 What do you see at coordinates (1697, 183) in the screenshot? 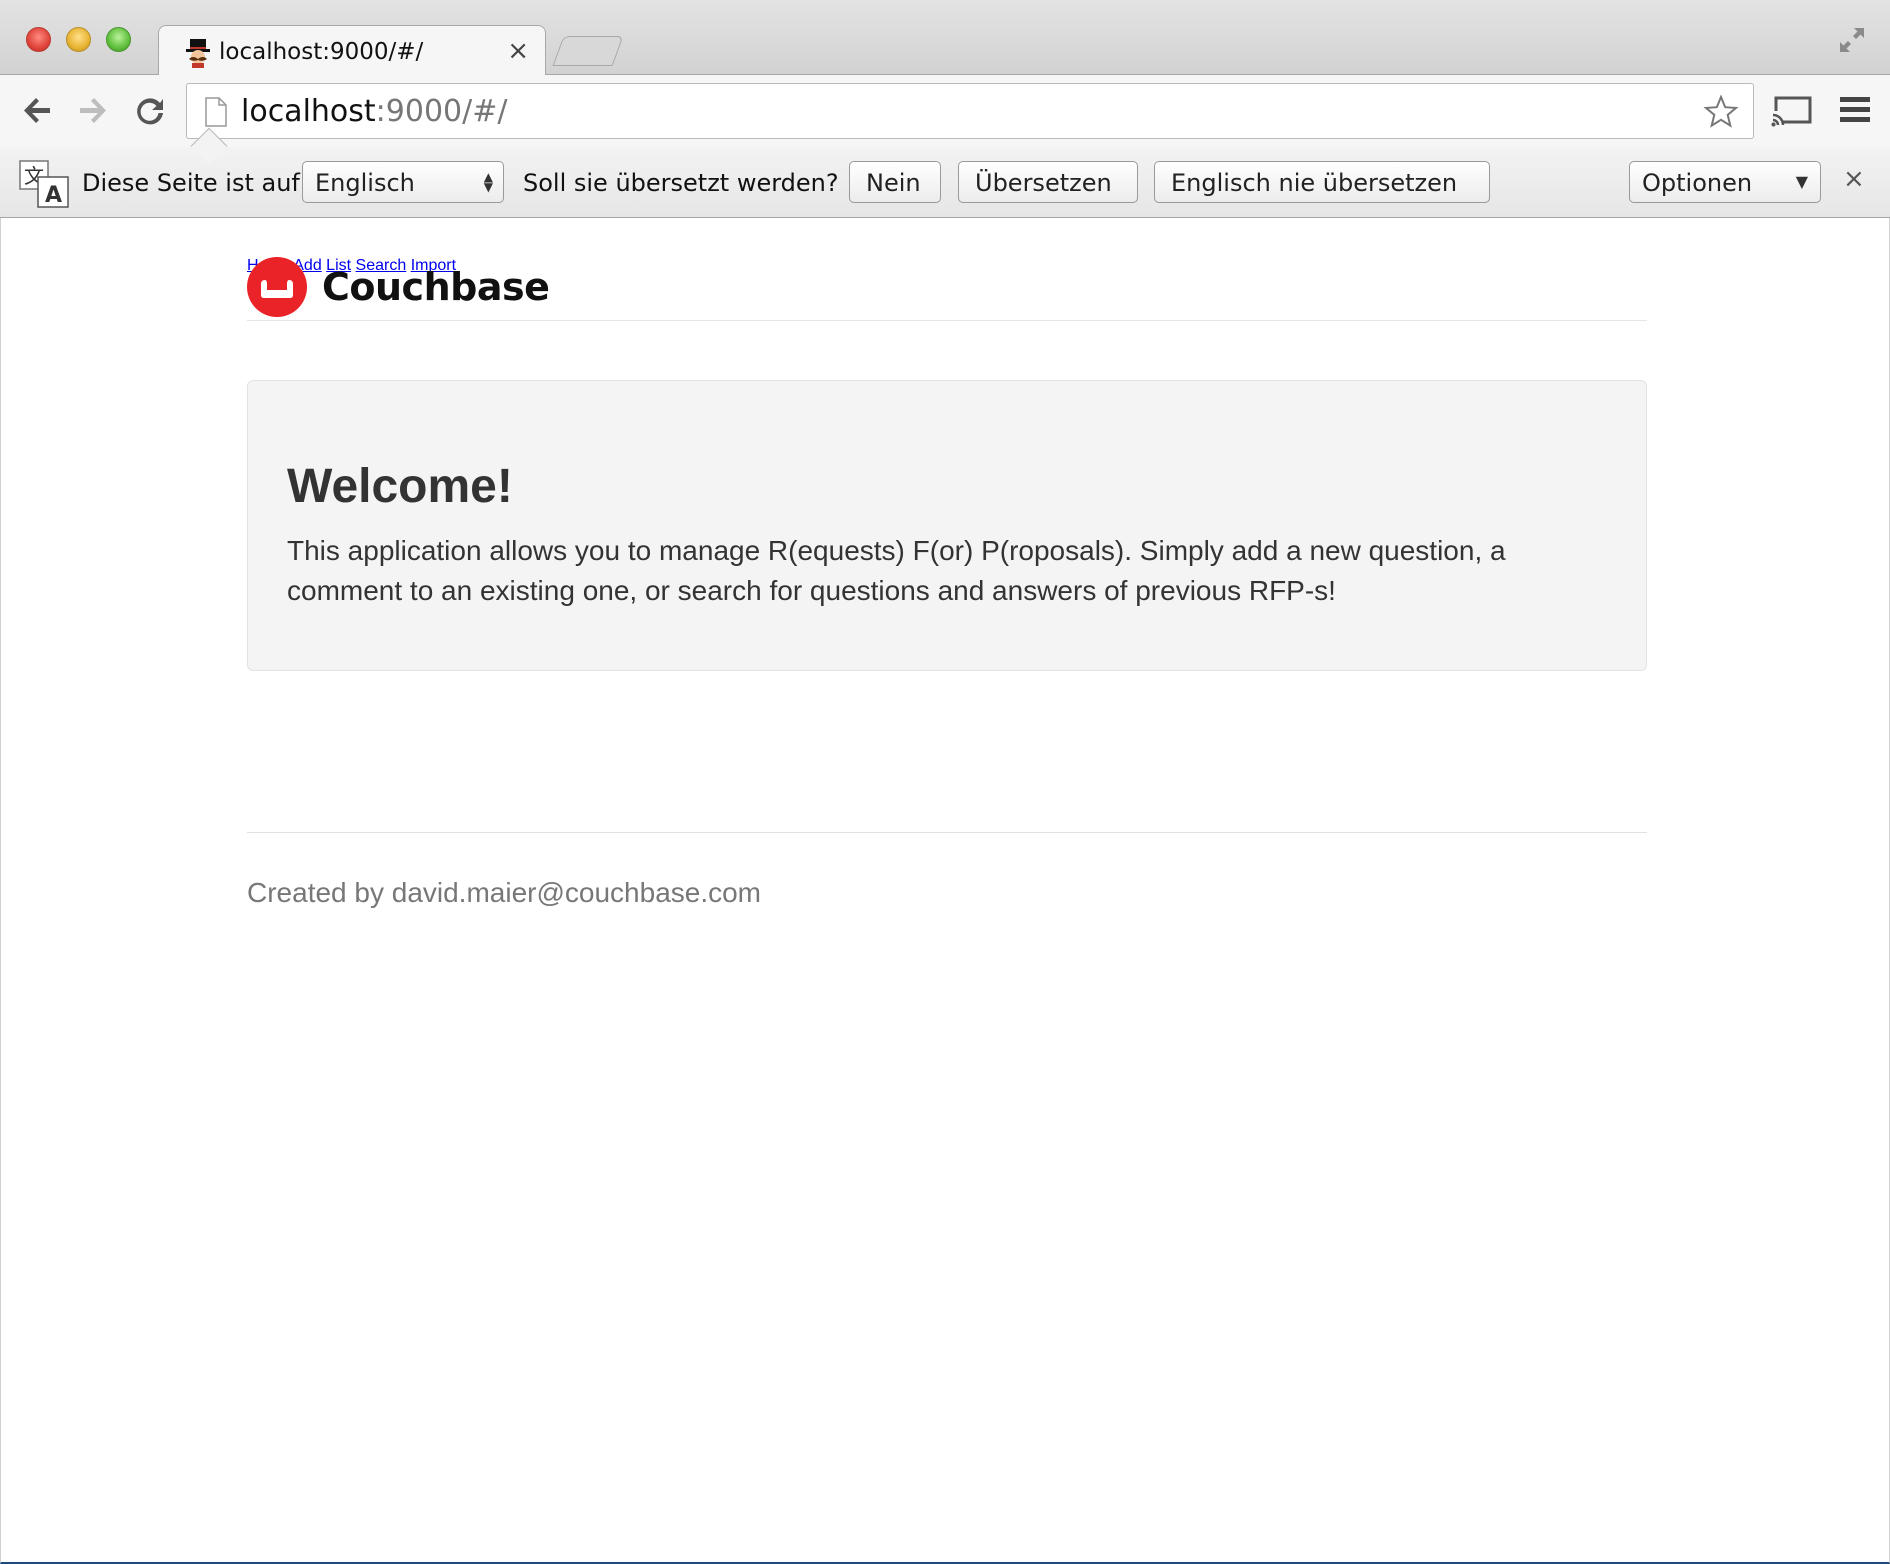
I see `options-select-value: Optionen` at bounding box center [1697, 183].